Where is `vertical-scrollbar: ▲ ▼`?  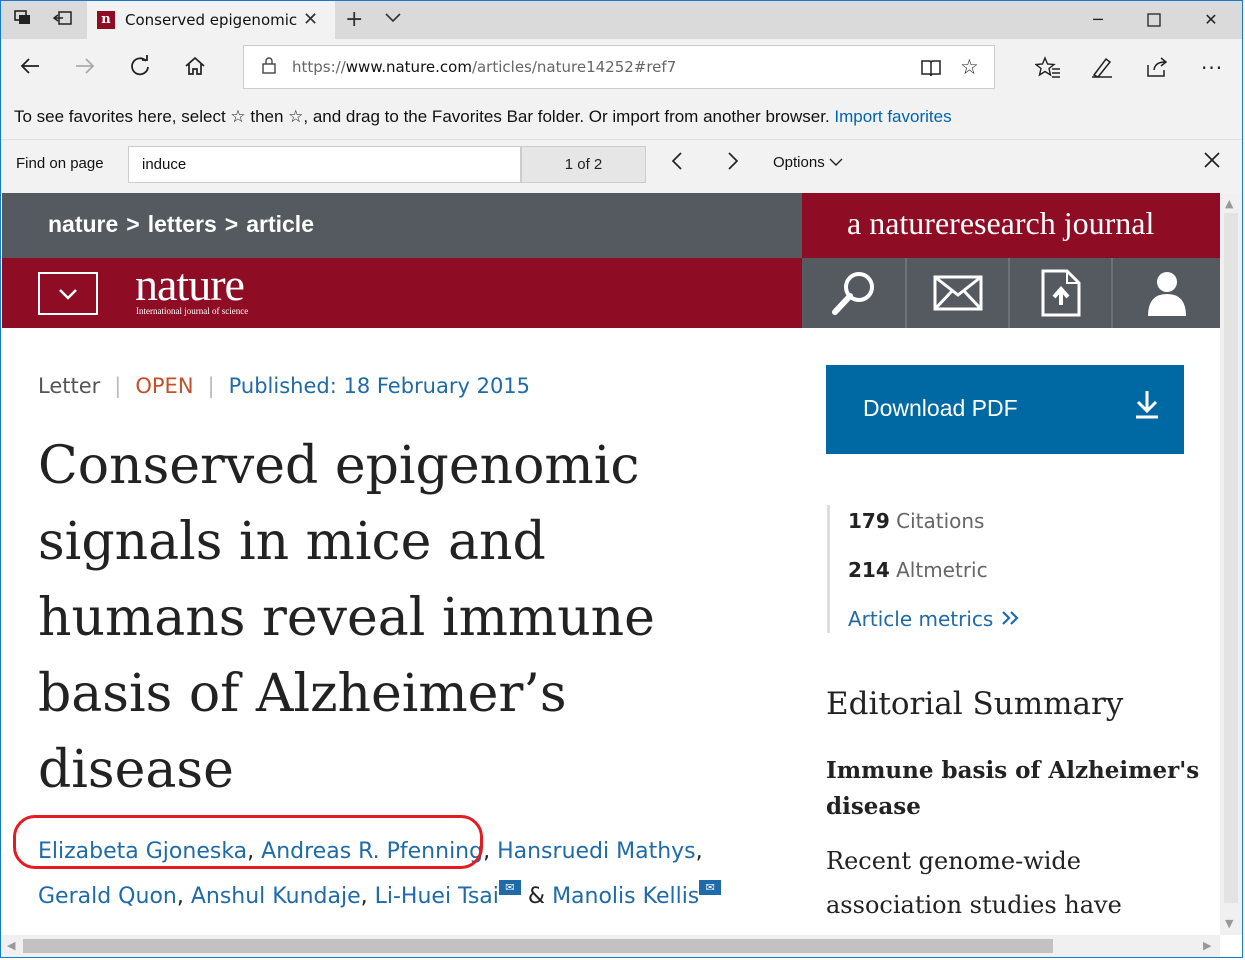
vertical-scrollbar: ▲ ▼ is located at coordinates (1231, 564).